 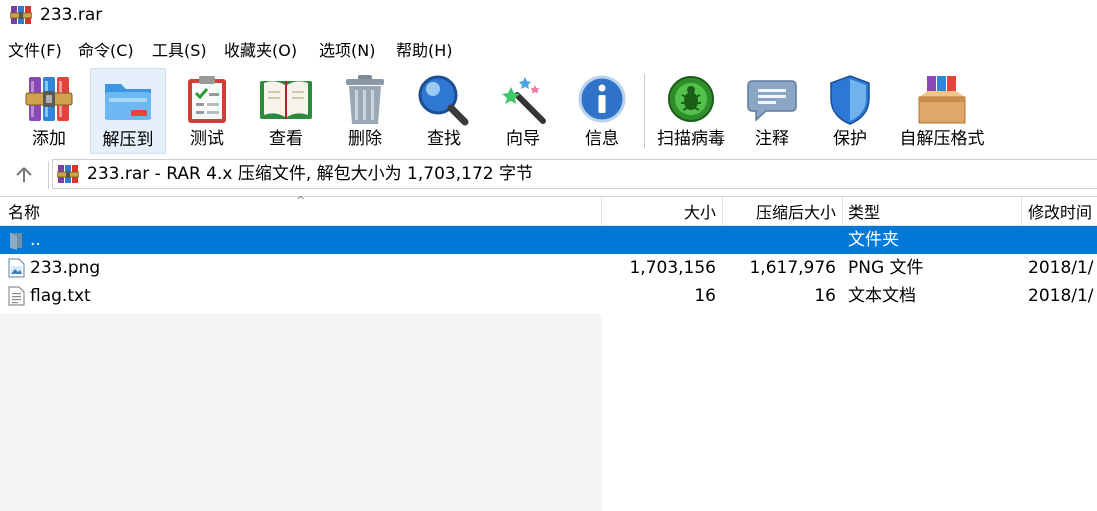 I want to click on text-file-icon, so click(x=16, y=296).